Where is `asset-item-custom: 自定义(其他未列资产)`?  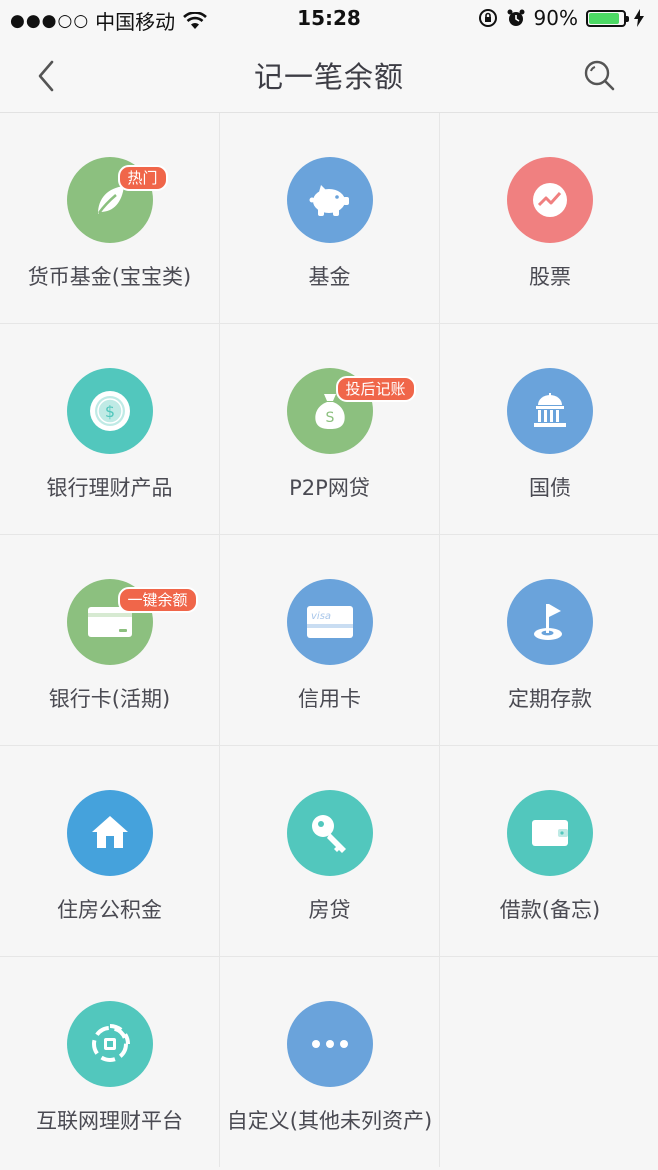 asset-item-custom: 自定义(其他未列资产) is located at coordinates (329, 1062).